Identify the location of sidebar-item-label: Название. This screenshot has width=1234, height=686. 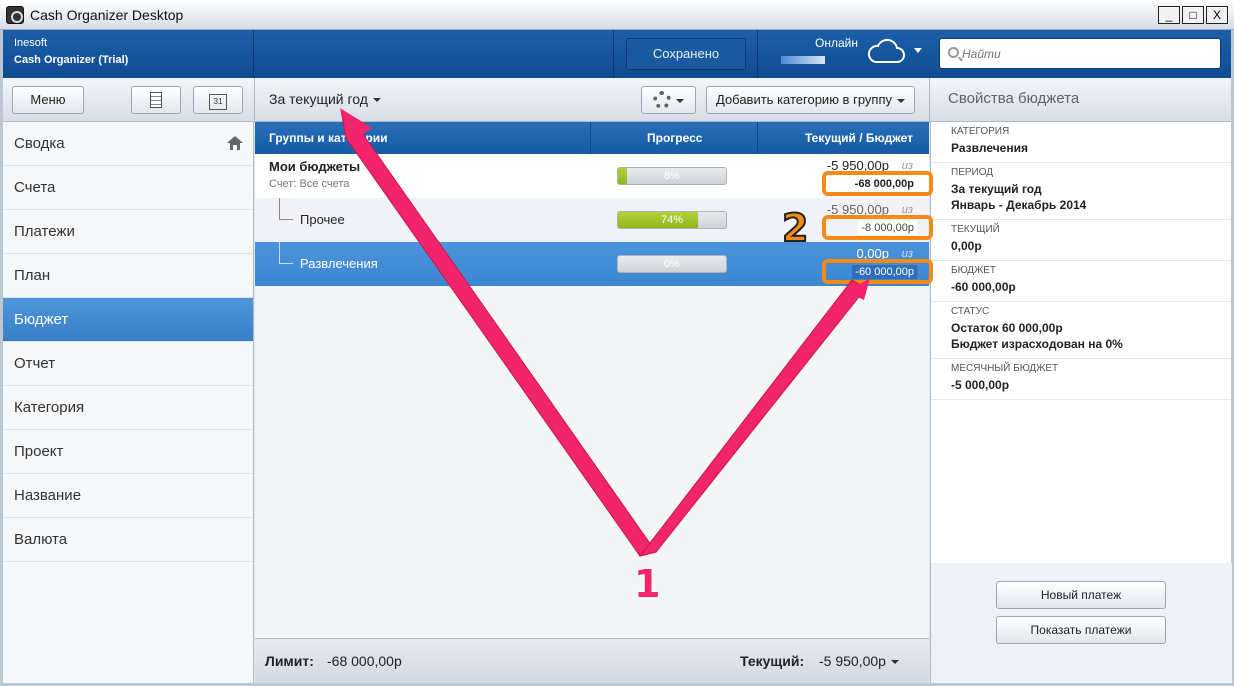
(48, 495).